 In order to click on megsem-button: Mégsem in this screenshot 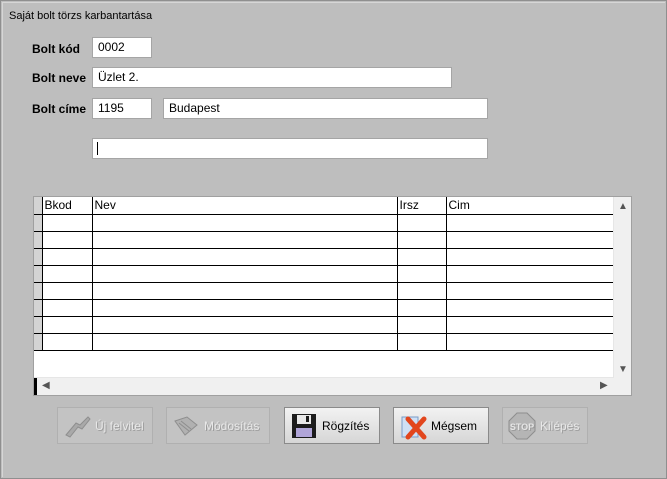, I will do `click(441, 425)`.